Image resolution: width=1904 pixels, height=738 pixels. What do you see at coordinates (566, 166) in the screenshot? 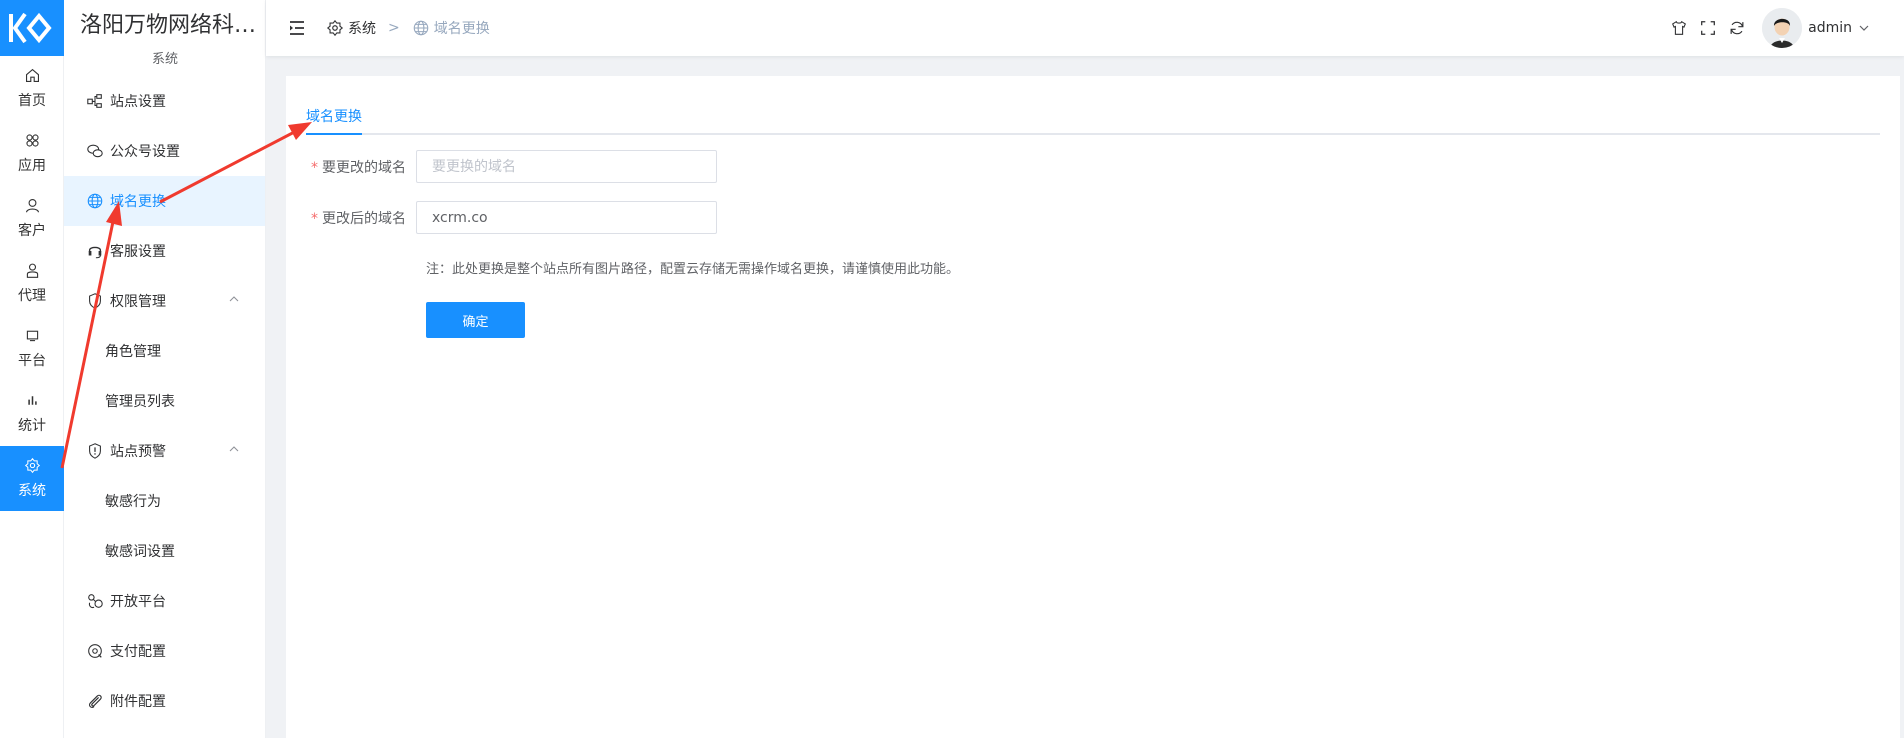
I see `old-domain-input` at bounding box center [566, 166].